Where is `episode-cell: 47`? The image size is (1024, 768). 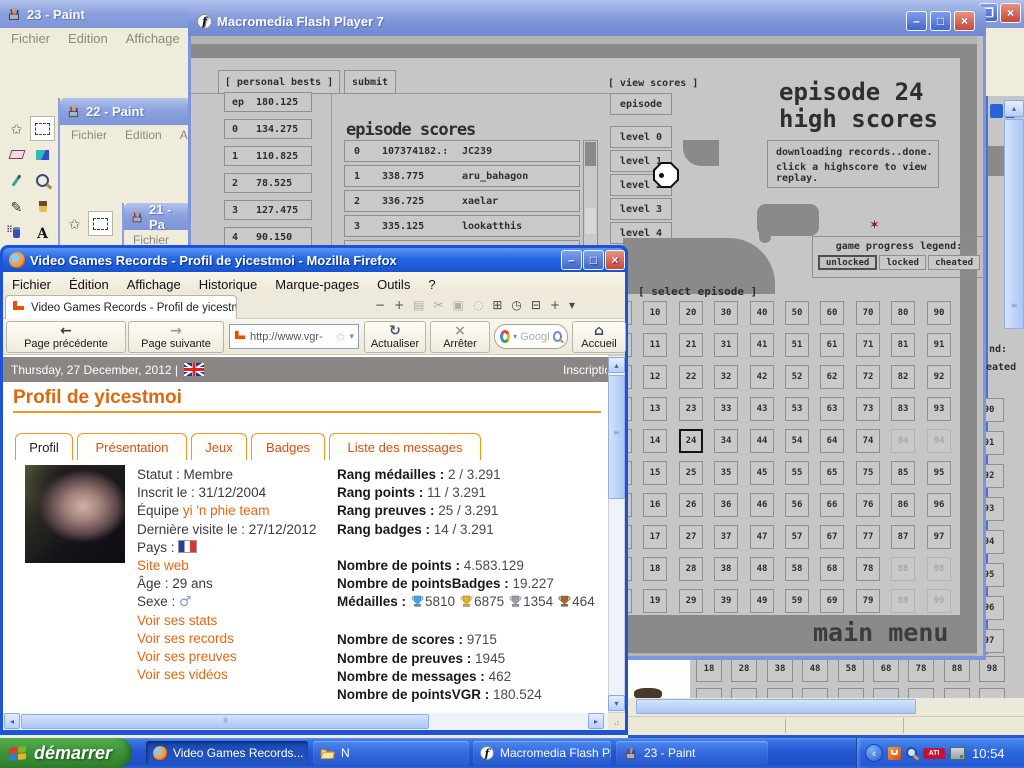
episode-cell: 47 is located at coordinates (762, 537).